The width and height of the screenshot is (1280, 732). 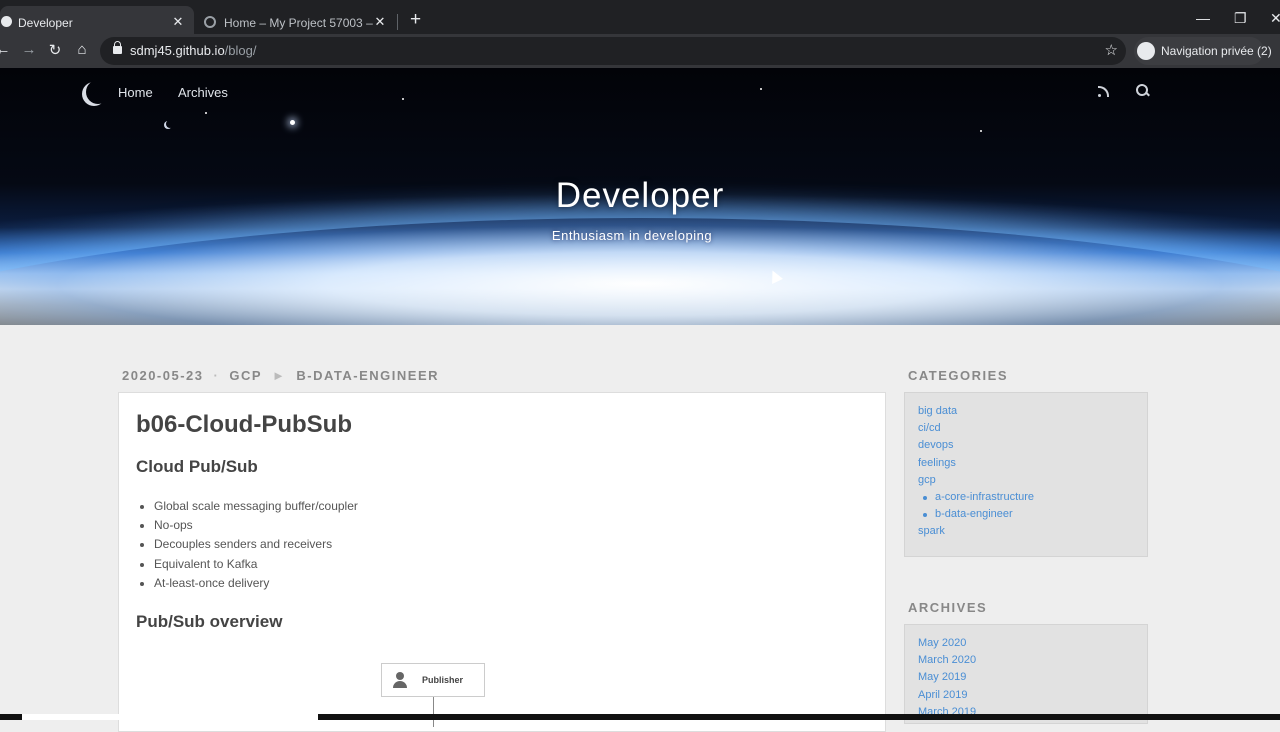 I want to click on category-link: devops, so click(x=1026, y=445).